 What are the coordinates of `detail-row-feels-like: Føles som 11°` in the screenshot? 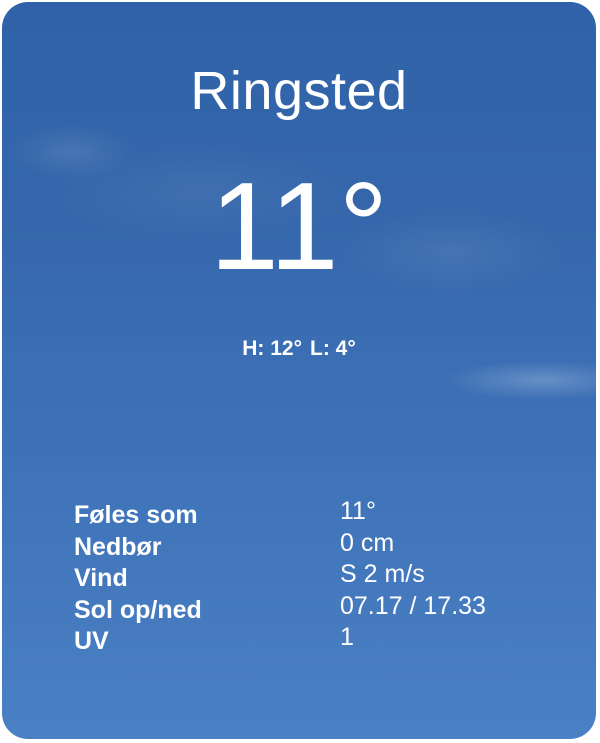 It's located at (314, 513).